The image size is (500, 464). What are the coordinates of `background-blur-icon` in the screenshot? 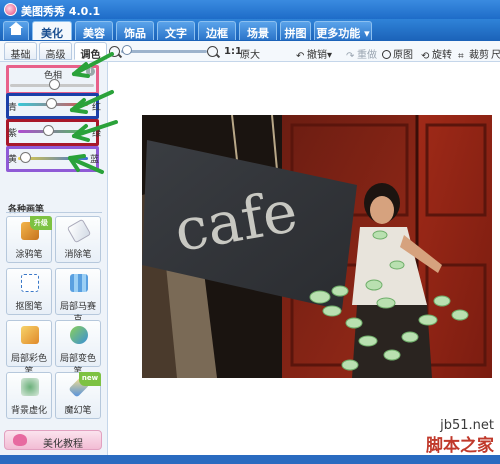 It's located at (30, 387).